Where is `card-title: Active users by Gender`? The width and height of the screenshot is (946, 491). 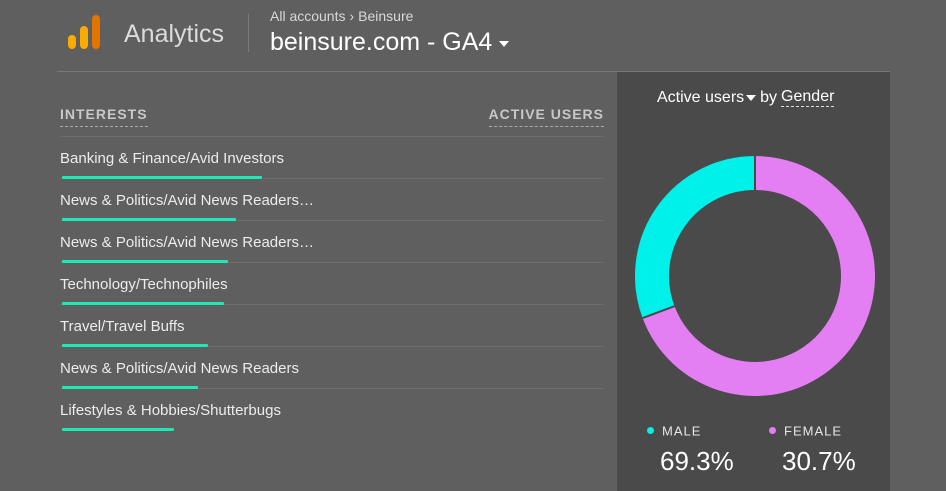
card-title: Active users by Gender is located at coordinates (746, 97).